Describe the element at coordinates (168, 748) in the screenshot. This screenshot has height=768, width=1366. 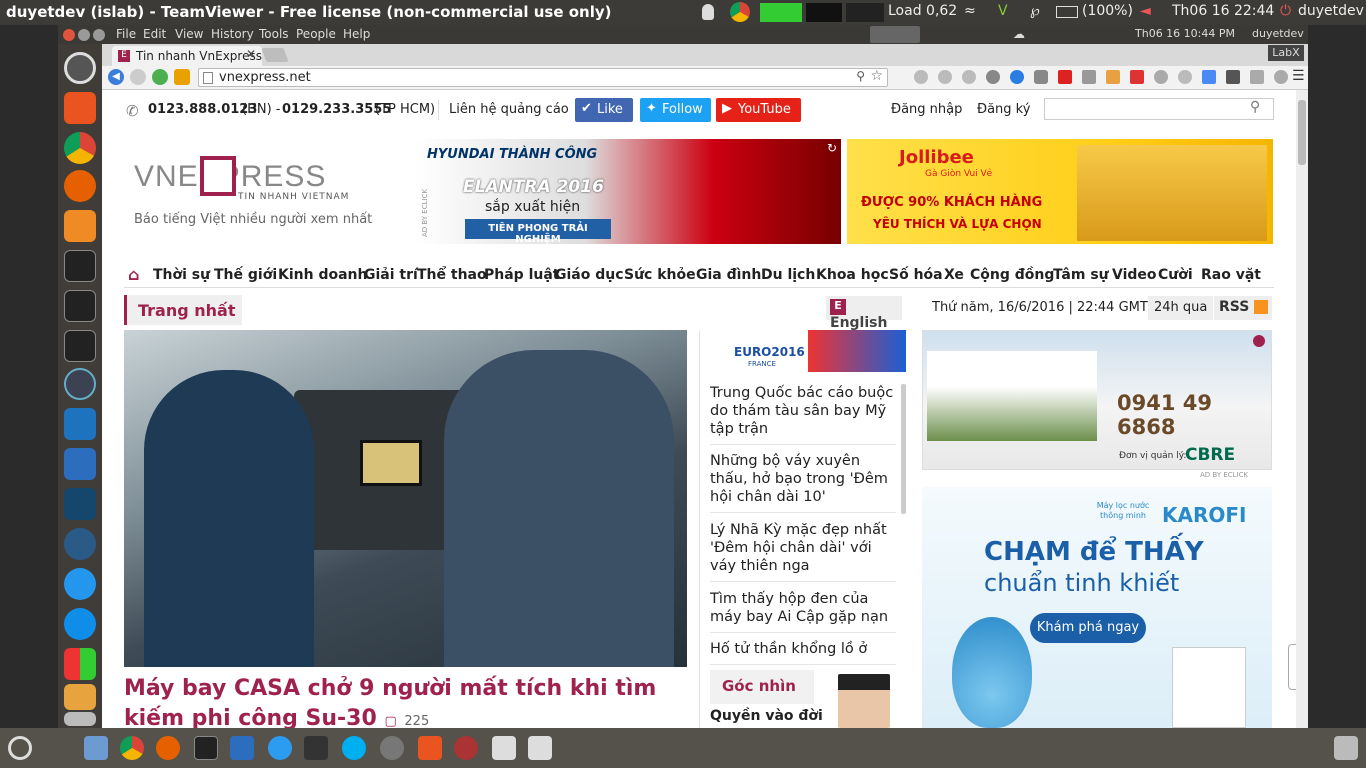
I see `firefox-icon` at that location.